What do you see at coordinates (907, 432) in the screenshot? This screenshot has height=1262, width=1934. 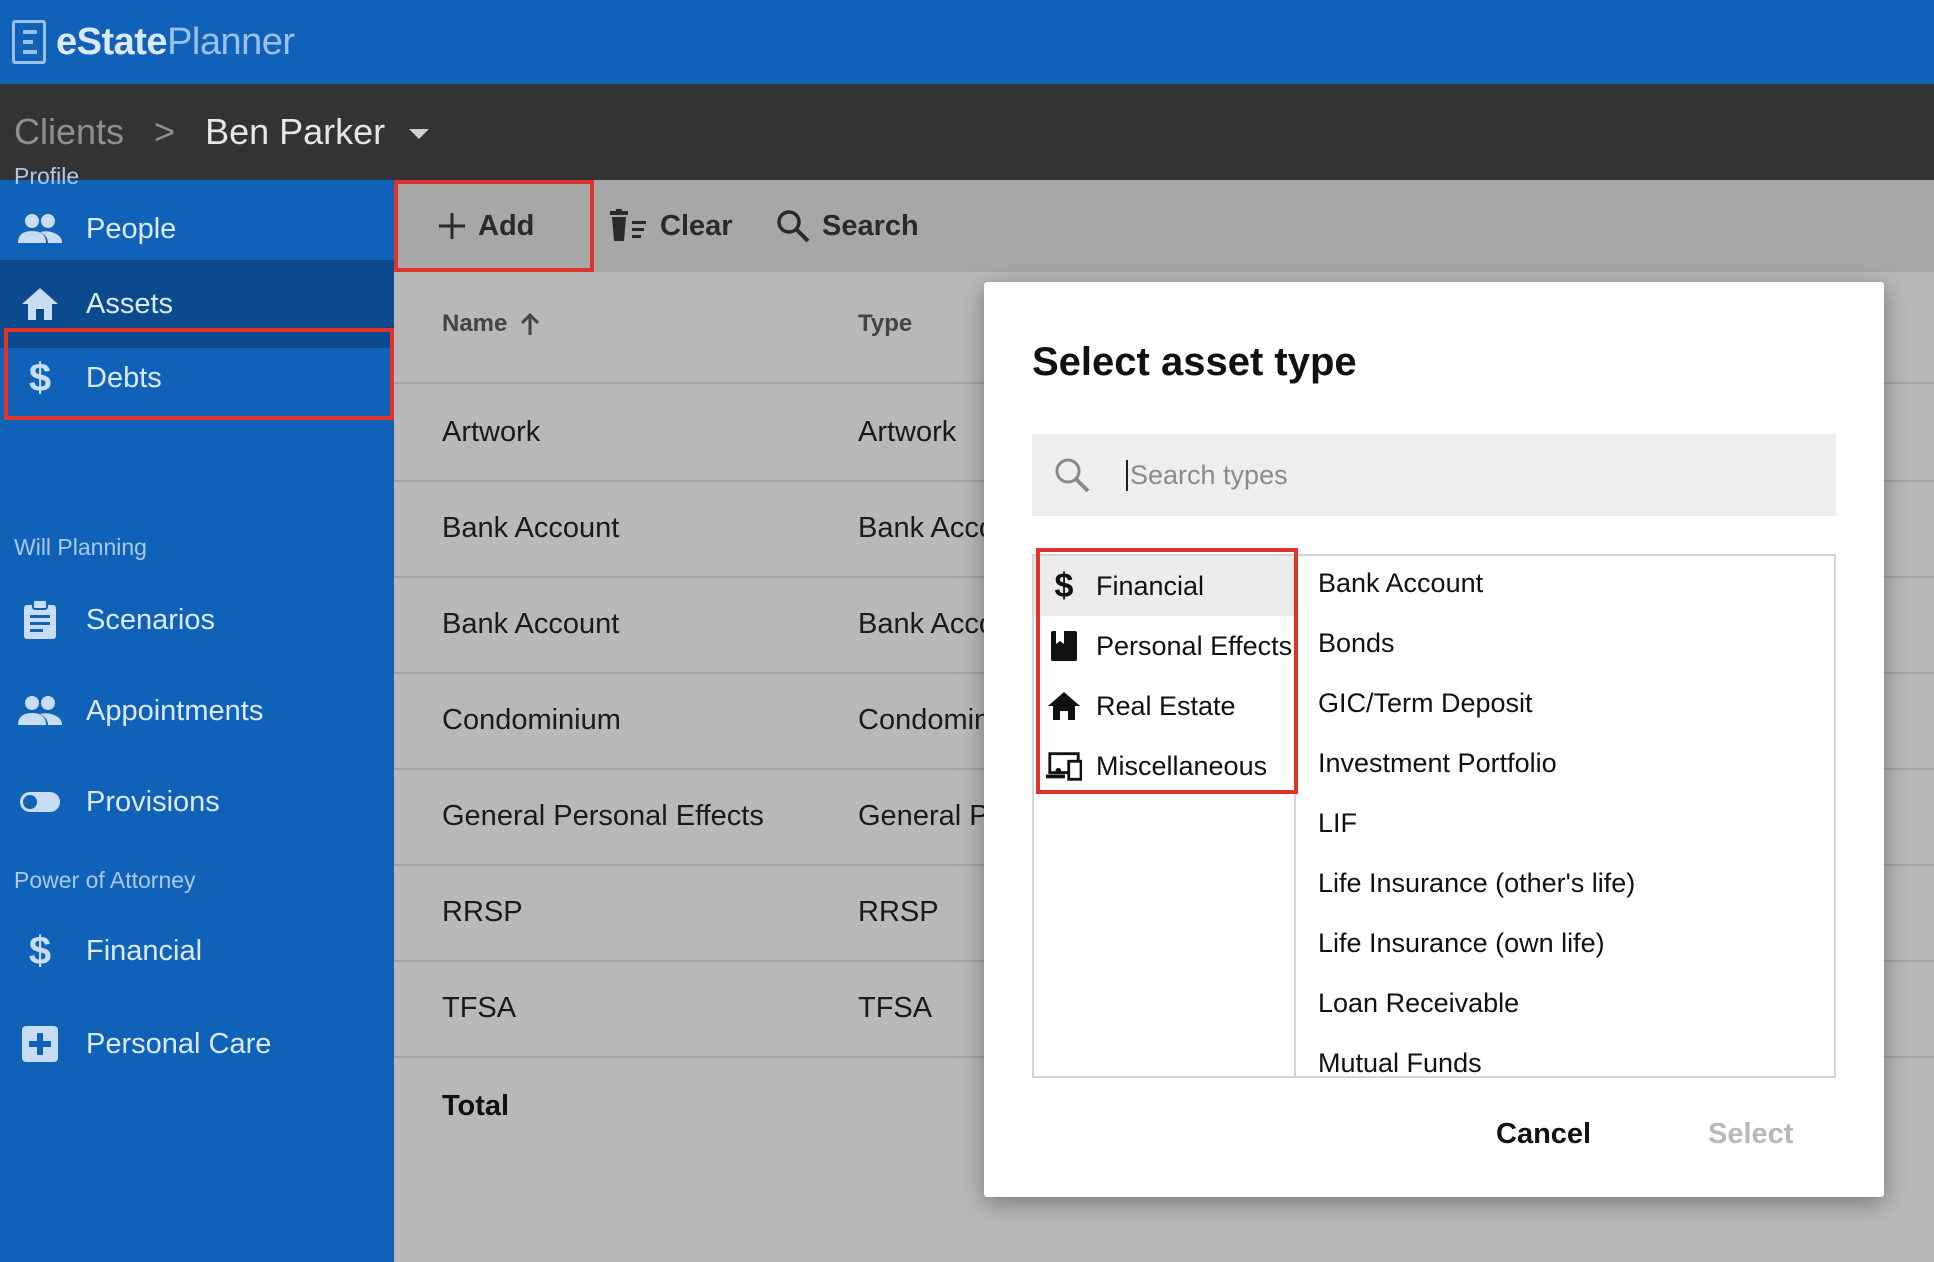 I see `cell-type: Artwork` at bounding box center [907, 432].